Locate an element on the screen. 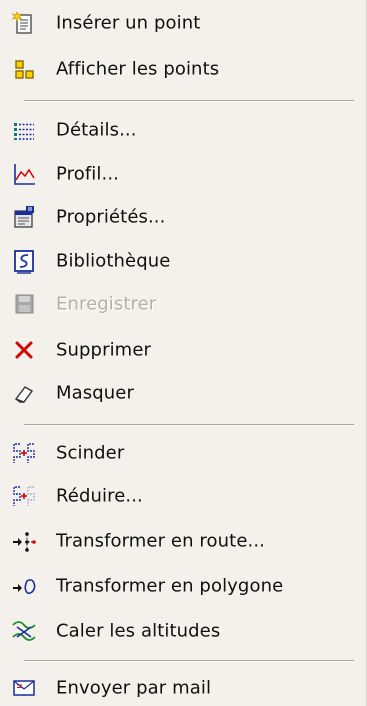 This screenshot has width=367, height=706. menu-item-save: Enregistrer is located at coordinates (183, 304).